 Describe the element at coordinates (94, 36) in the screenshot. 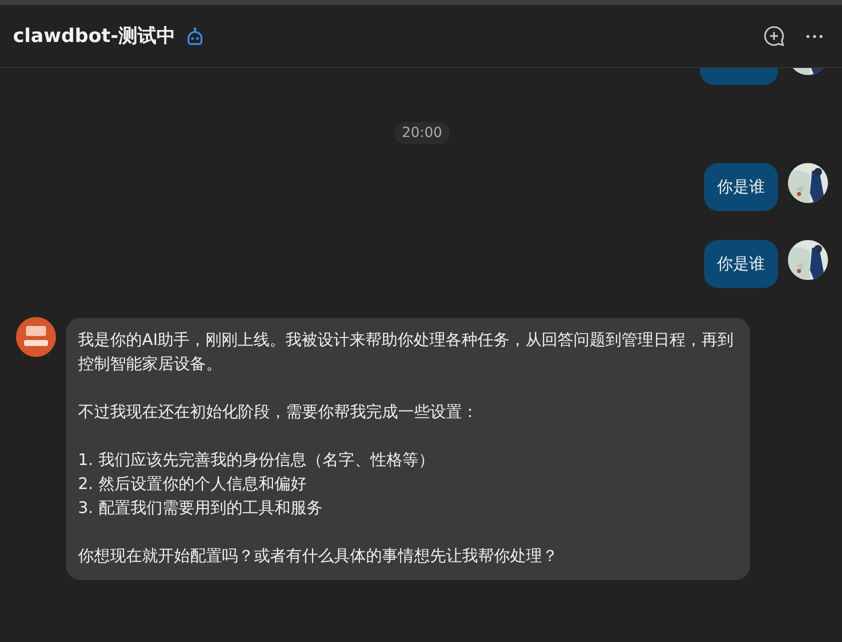

I see `chat-title: clawdbot-测试中` at that location.